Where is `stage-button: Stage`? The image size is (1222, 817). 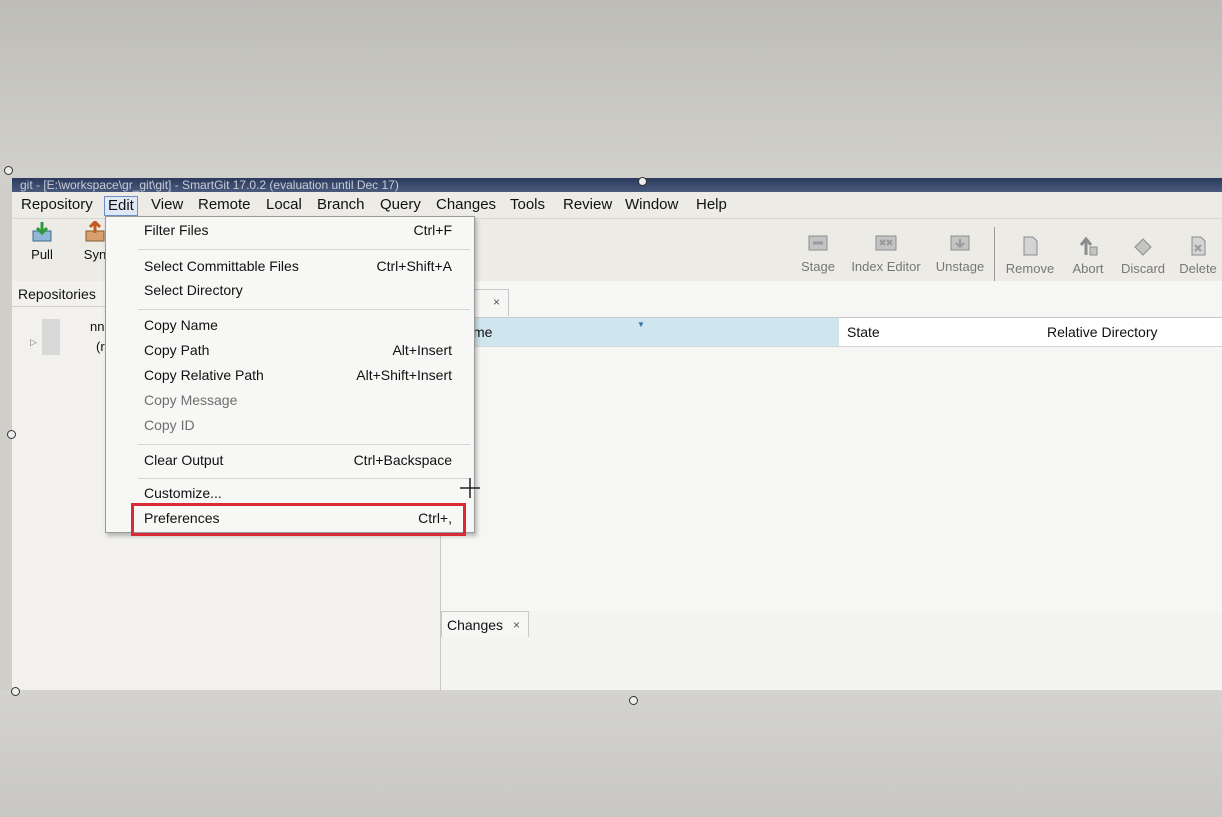 stage-button: Stage is located at coordinates (818, 253).